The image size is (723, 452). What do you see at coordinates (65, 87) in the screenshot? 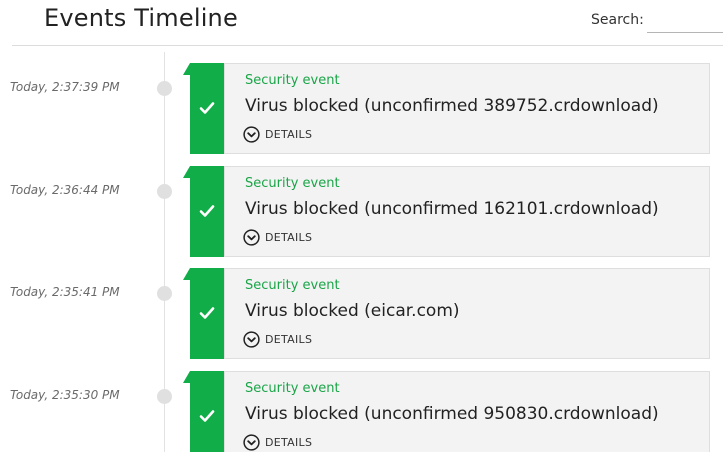
I see `event-timestamp: Today, 2:37:39 PM` at bounding box center [65, 87].